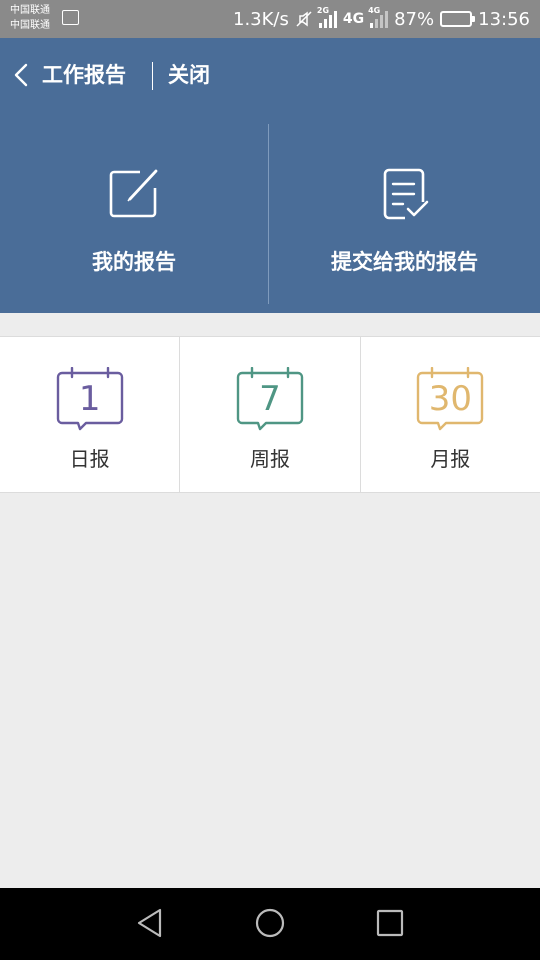 The height and width of the screenshot is (960, 540). I want to click on monthly-label: 月报, so click(450, 459).